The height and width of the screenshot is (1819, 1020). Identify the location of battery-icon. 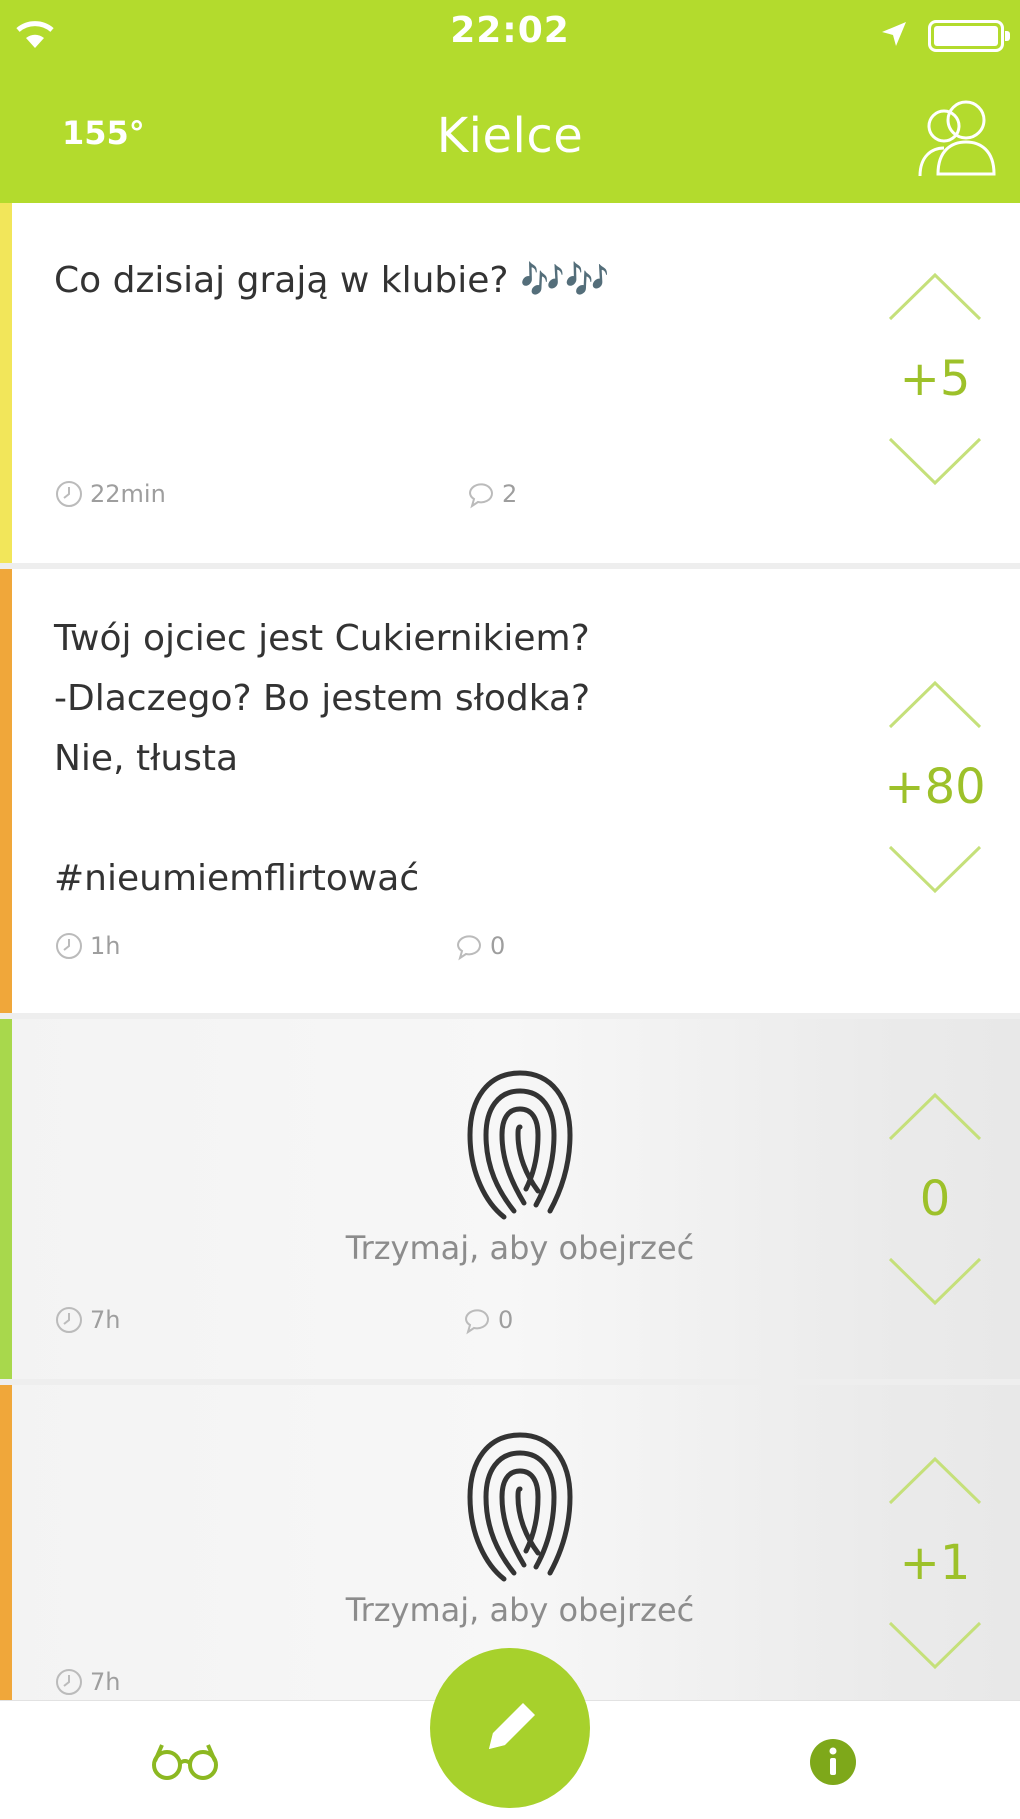
(969, 36).